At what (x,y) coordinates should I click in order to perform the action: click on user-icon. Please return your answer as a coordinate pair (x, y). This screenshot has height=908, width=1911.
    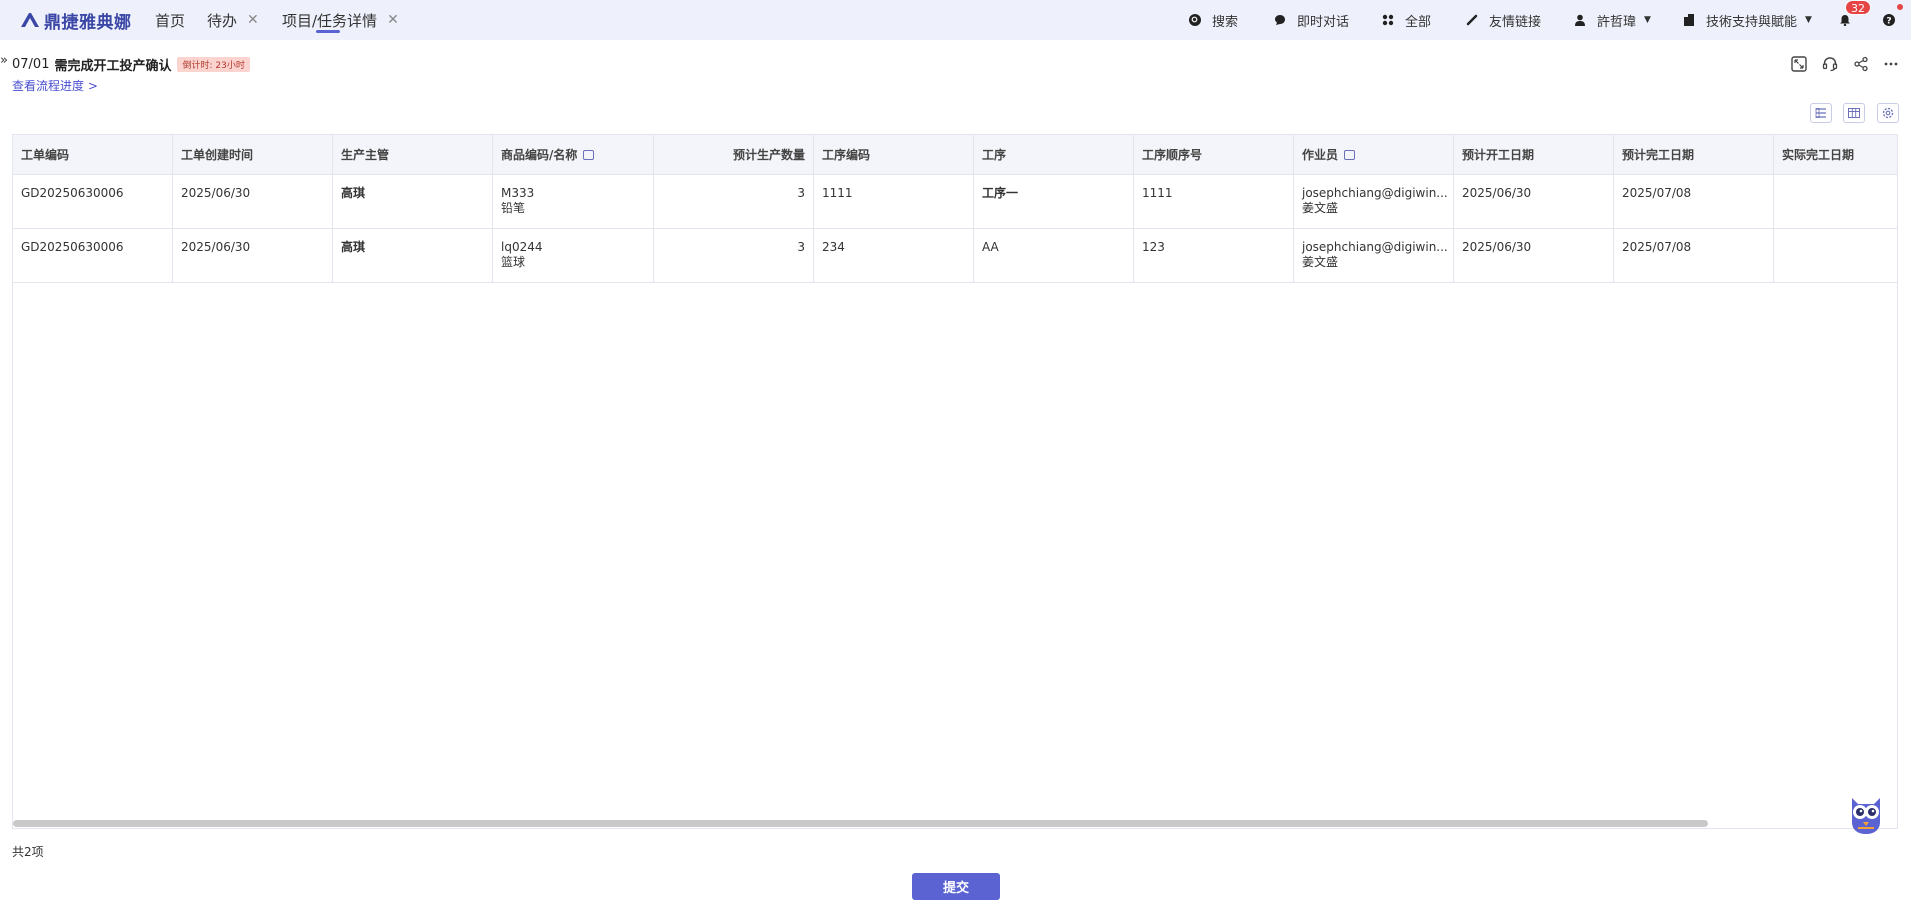
    Looking at the image, I should click on (1580, 20).